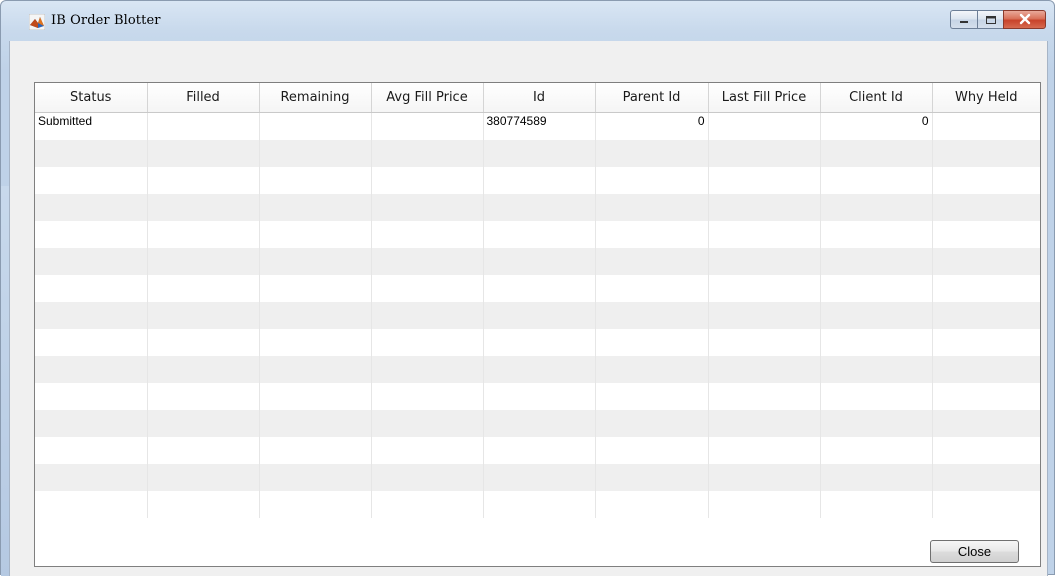 This screenshot has width=1055, height=576. I want to click on column-header-last-fill-price: Last Fill Price, so click(764, 98).